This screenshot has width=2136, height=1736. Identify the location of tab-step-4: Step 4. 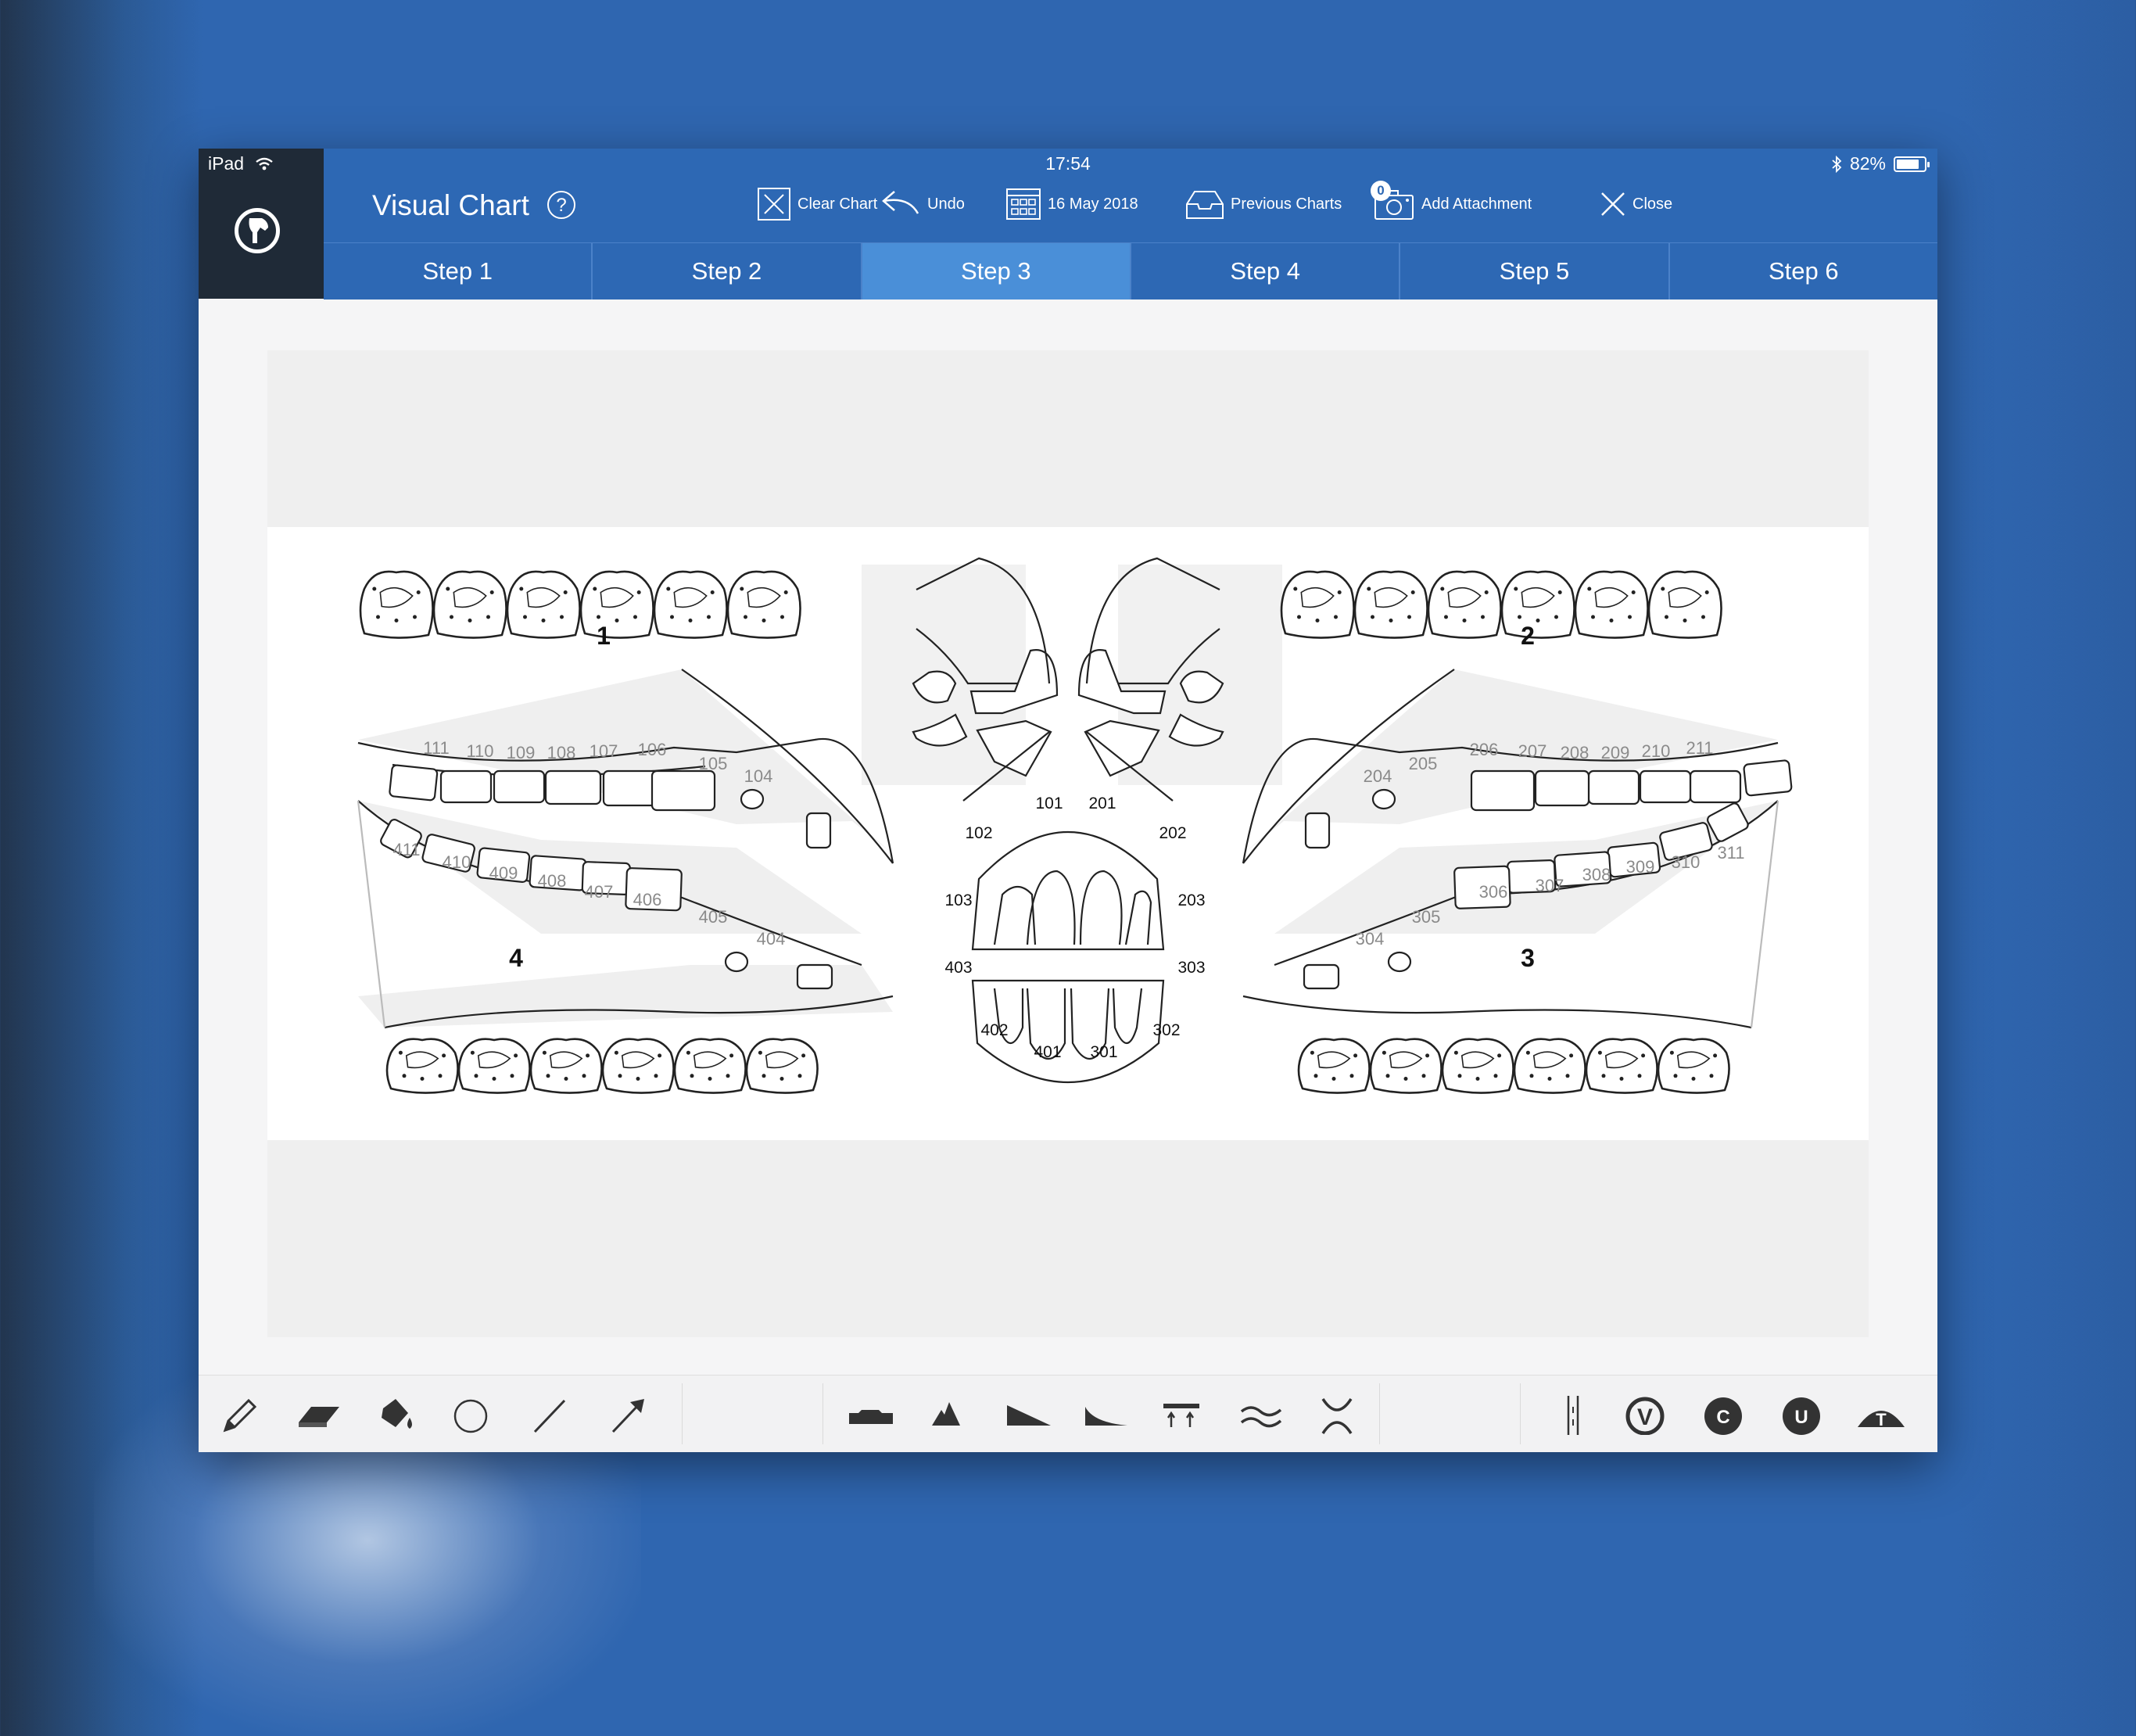
(1266, 271).